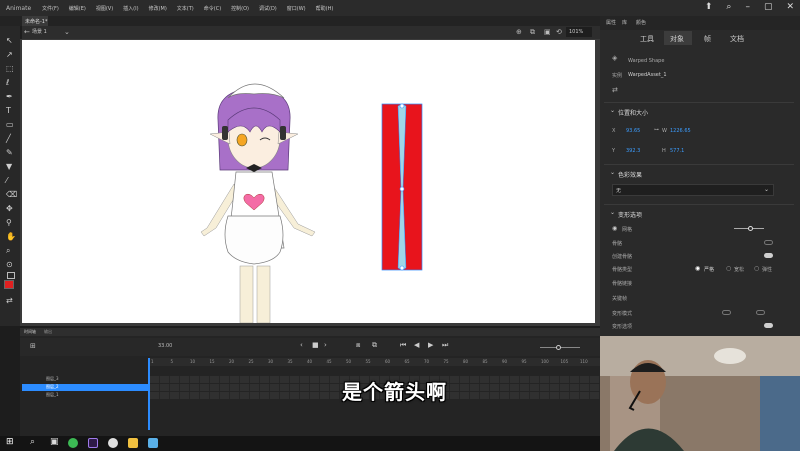 The width and height of the screenshot is (800, 451). Describe the element at coordinates (6, 180) in the screenshot. I see `eyedropper-tool-icon: ⁄` at that location.